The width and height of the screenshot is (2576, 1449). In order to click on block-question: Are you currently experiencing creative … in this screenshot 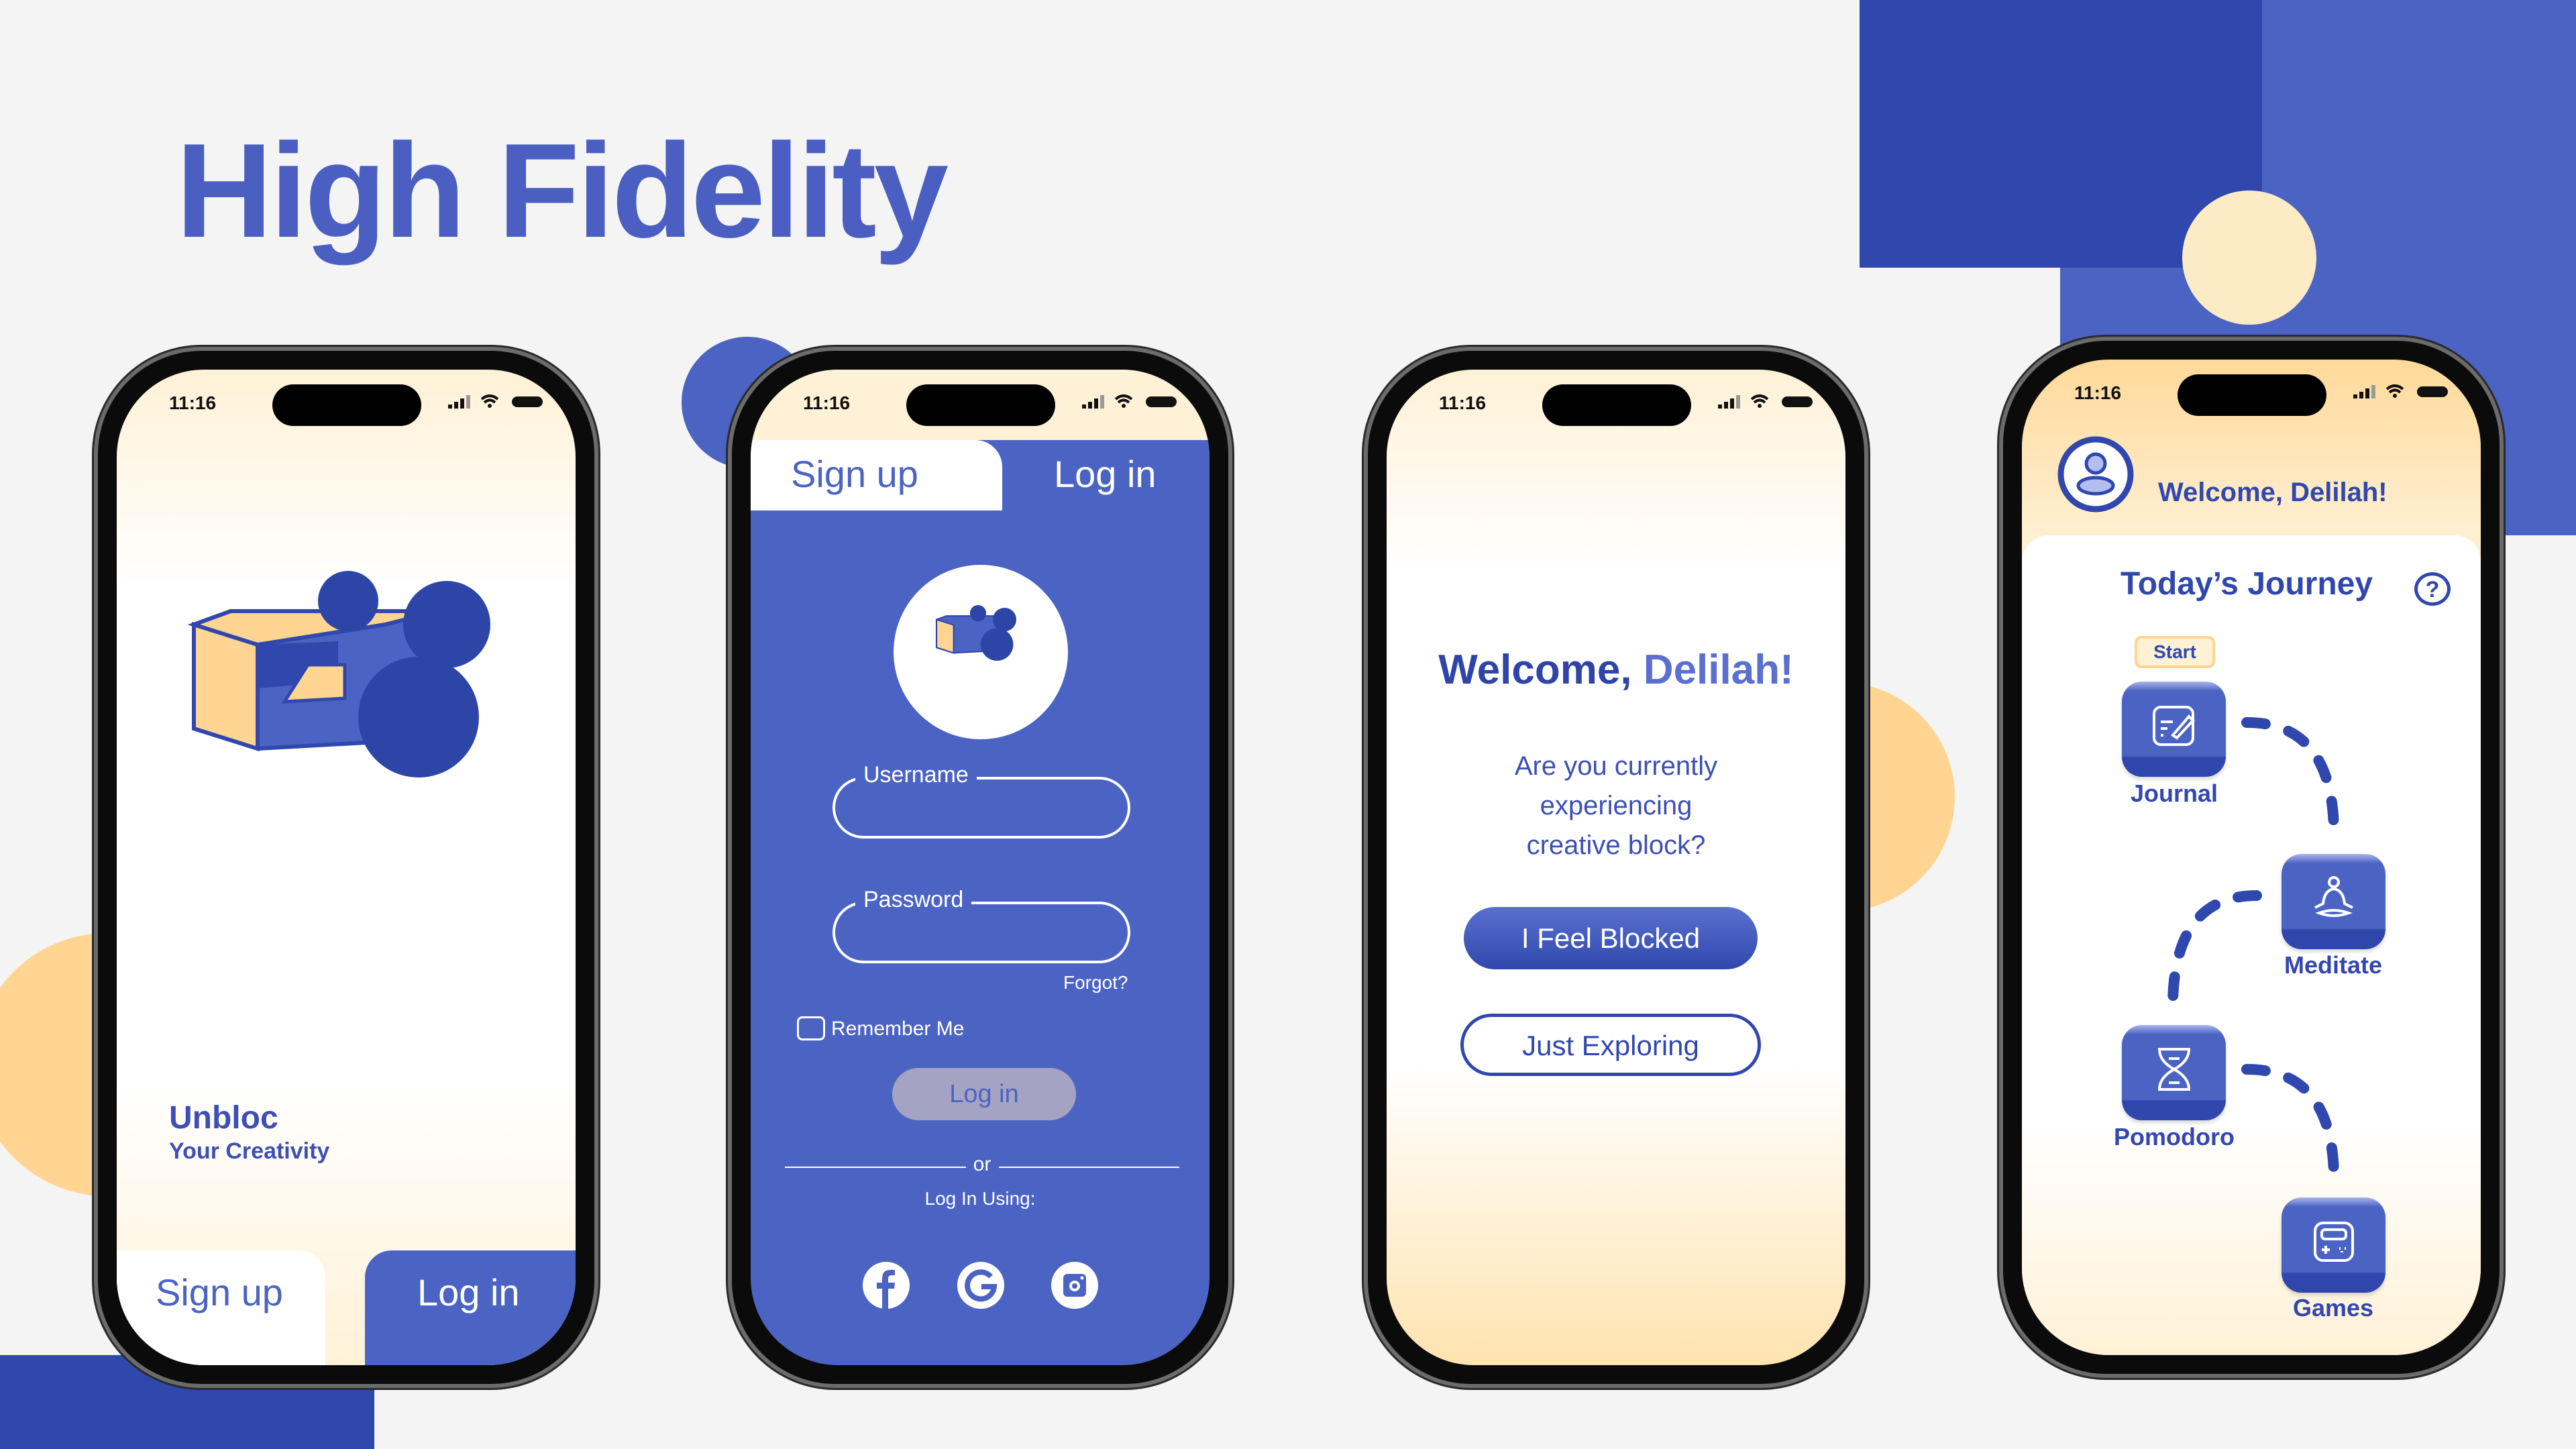, I will do `click(1616, 806)`.